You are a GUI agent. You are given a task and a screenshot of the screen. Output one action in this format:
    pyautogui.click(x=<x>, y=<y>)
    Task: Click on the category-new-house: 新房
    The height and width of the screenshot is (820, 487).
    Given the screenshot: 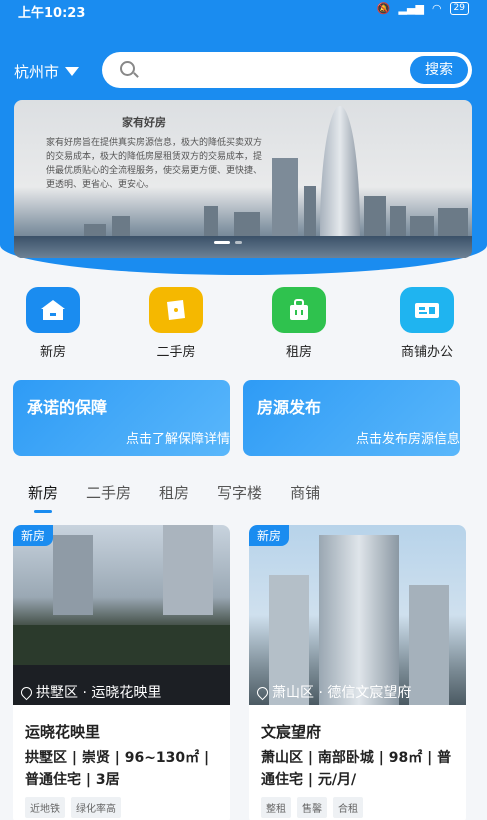 What is the action you would take?
    pyautogui.click(x=53, y=323)
    